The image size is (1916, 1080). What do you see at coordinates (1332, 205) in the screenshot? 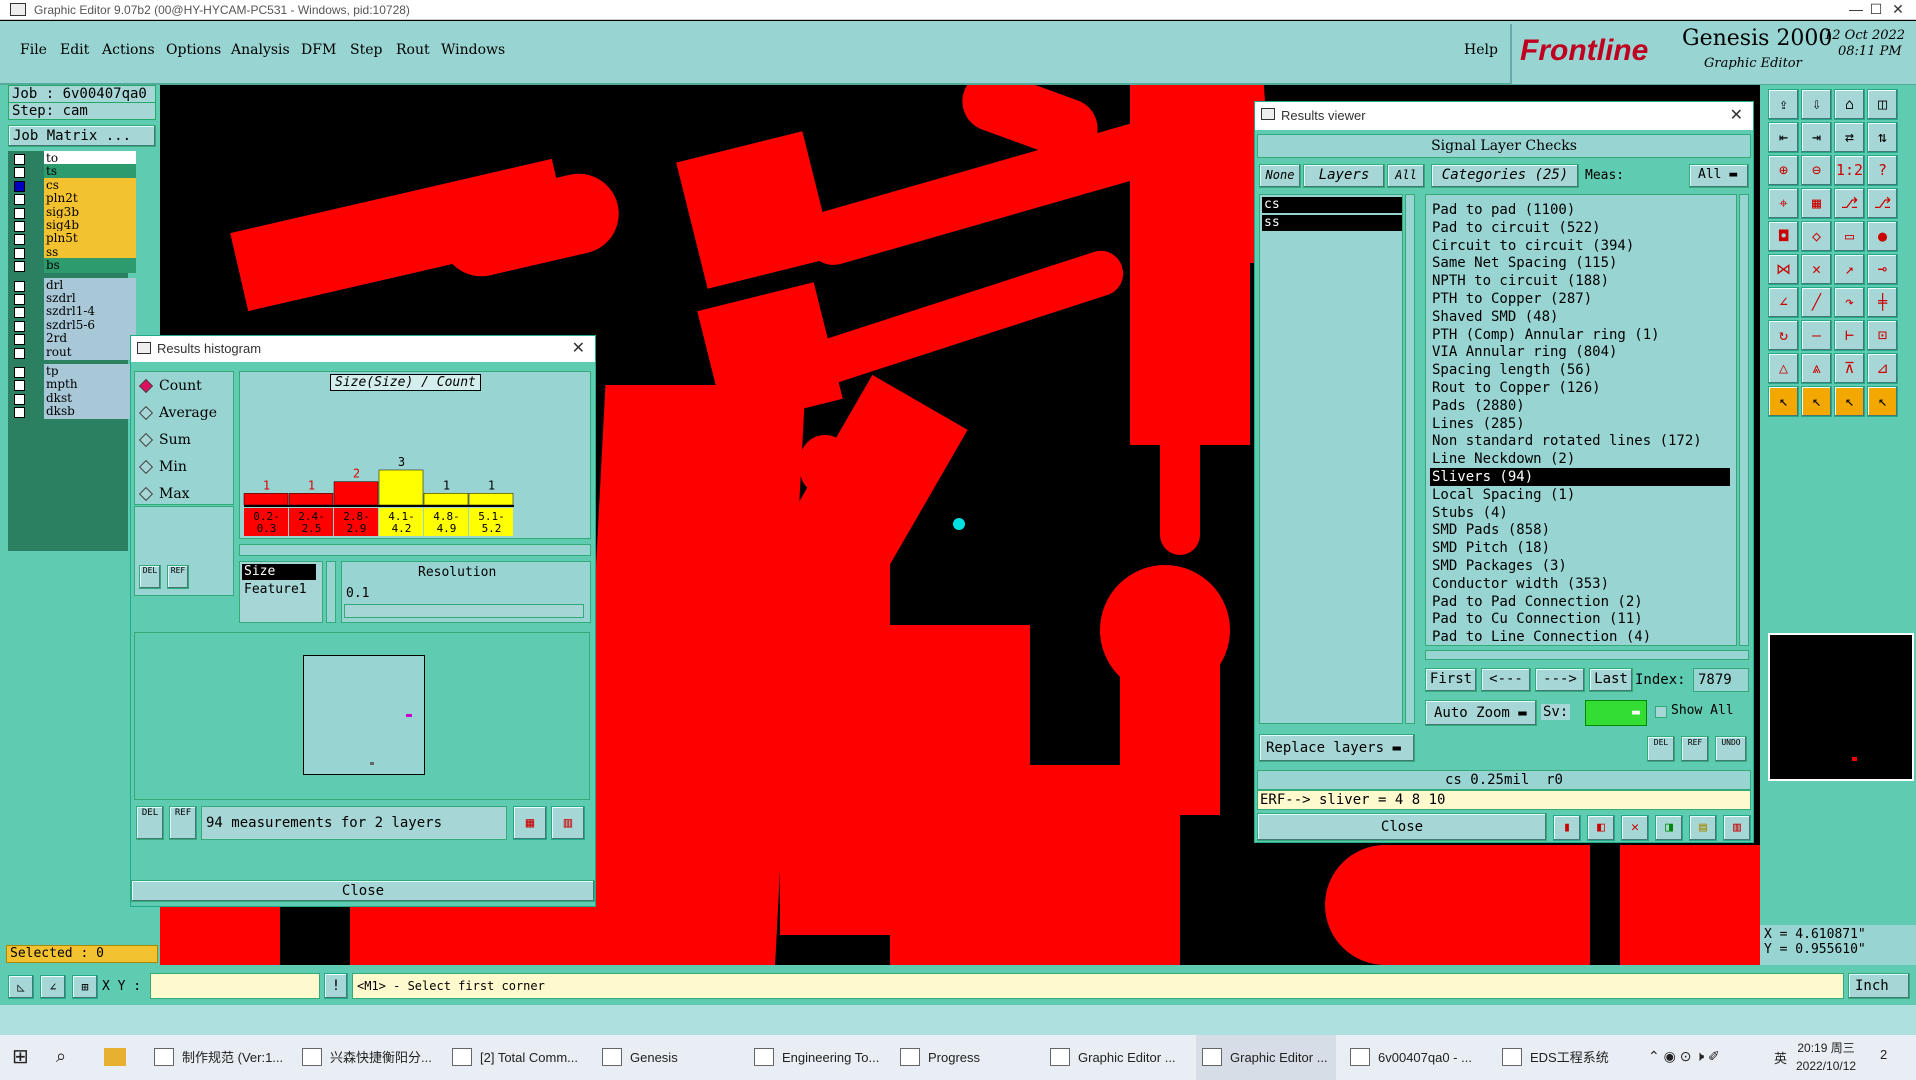
I see `layer-item: cs` at bounding box center [1332, 205].